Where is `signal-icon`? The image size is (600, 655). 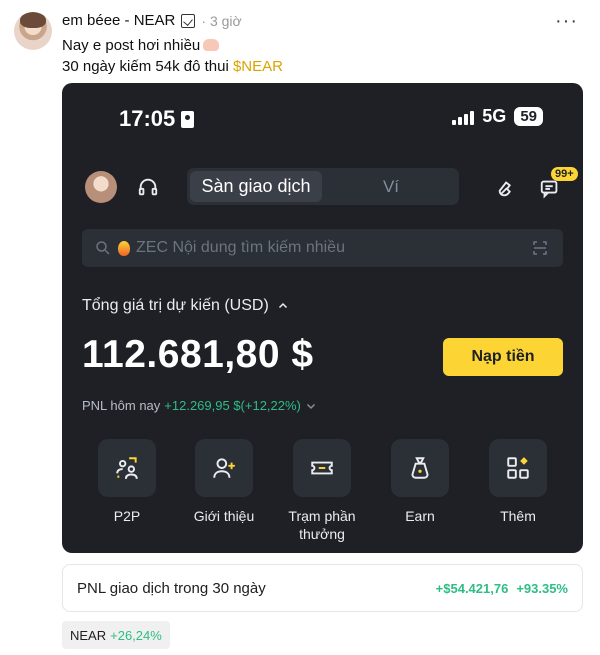 signal-icon is located at coordinates (463, 117).